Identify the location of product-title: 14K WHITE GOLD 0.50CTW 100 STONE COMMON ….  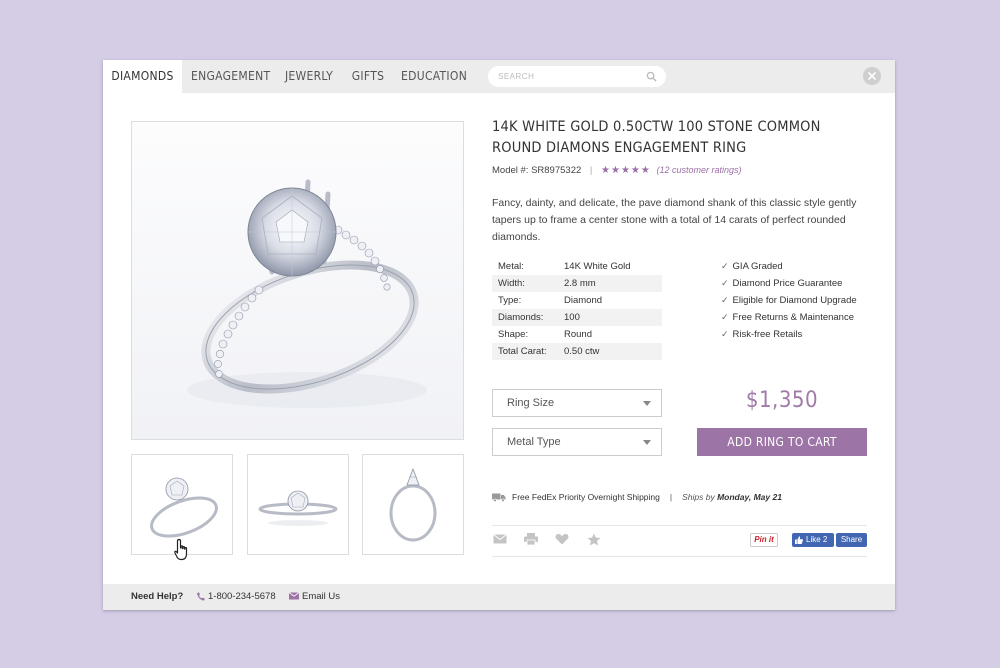
(656, 137).